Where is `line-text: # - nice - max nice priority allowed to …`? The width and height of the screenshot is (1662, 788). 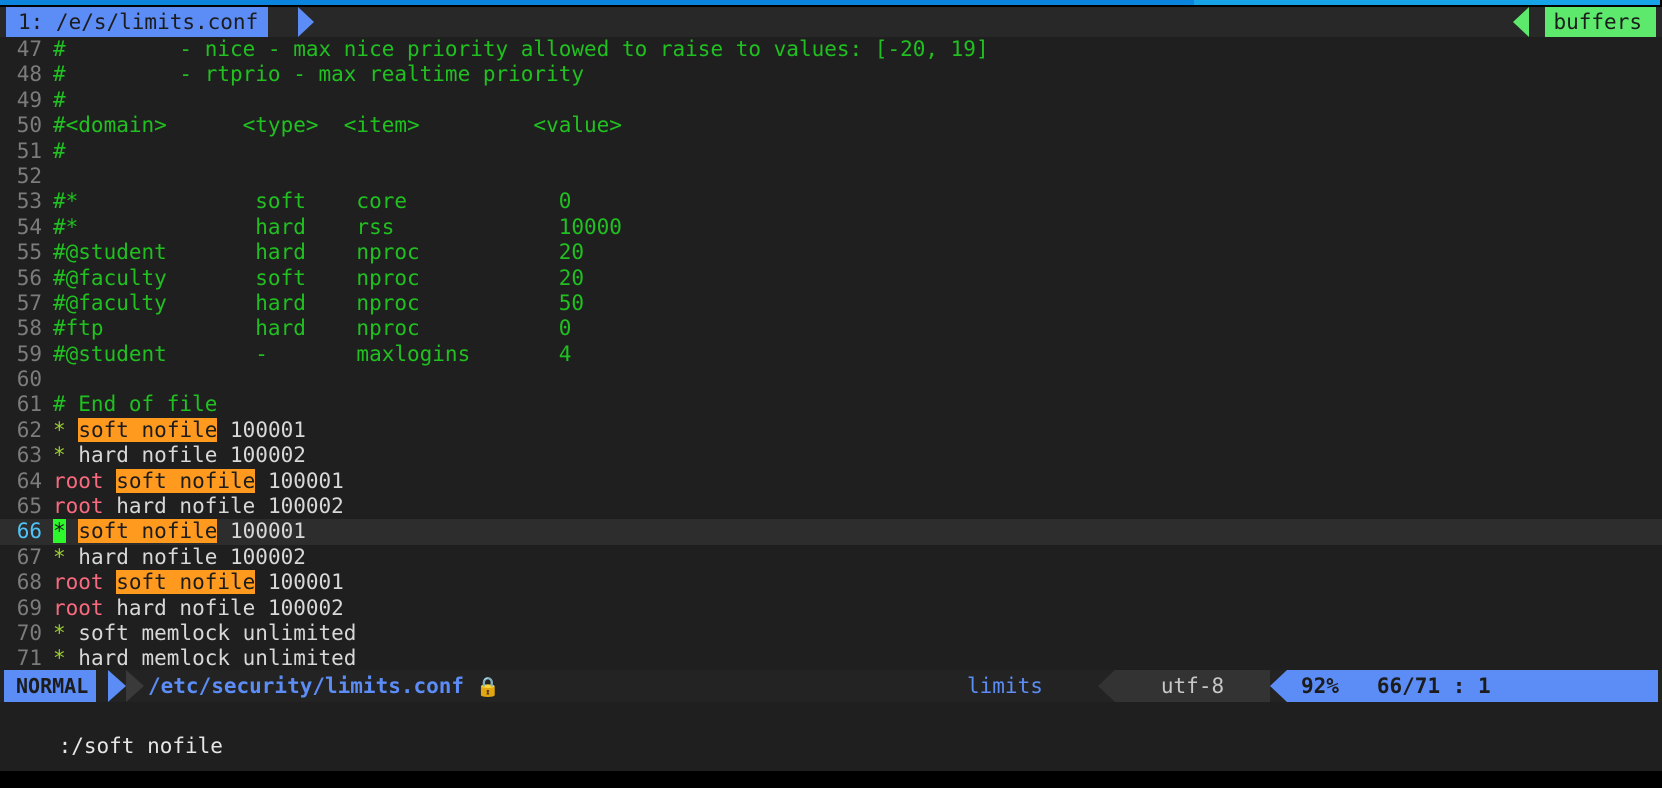 line-text: # - nice - max nice priority allowed to … is located at coordinates (515, 49).